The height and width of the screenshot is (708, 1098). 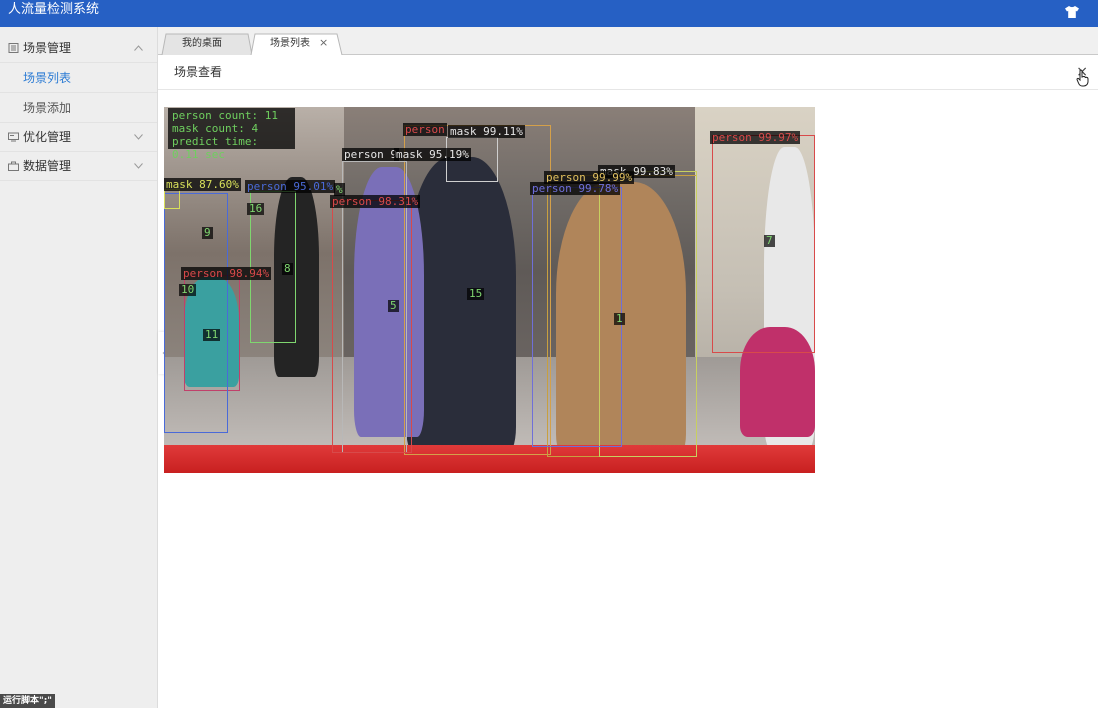 I want to click on document-icon, so click(x=13, y=48).